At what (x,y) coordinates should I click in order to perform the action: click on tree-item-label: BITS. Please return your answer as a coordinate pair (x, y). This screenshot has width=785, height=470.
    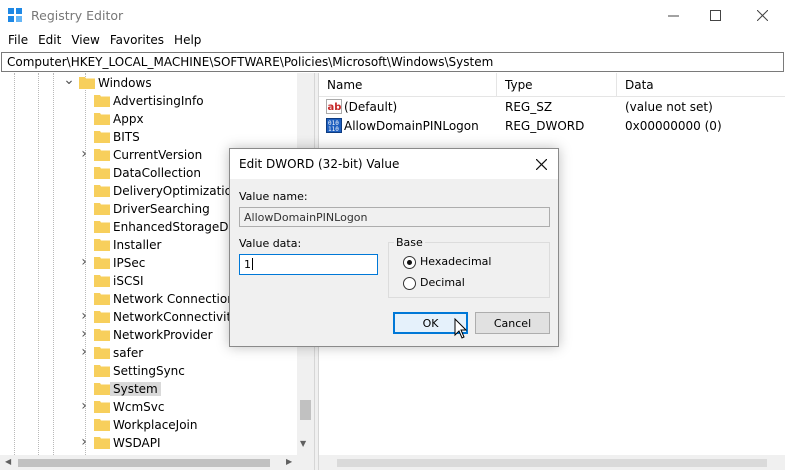
    Looking at the image, I should click on (126, 137).